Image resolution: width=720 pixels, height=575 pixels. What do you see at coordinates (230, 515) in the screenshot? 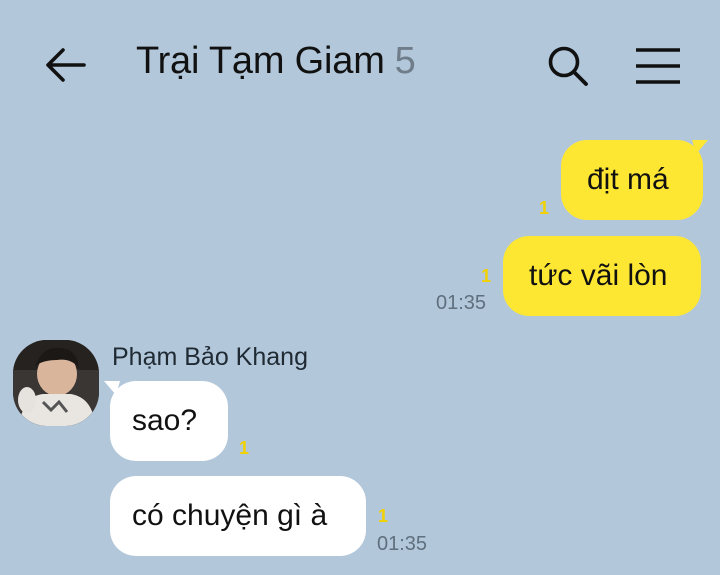
I see `message-text: có chuyện gì à` at bounding box center [230, 515].